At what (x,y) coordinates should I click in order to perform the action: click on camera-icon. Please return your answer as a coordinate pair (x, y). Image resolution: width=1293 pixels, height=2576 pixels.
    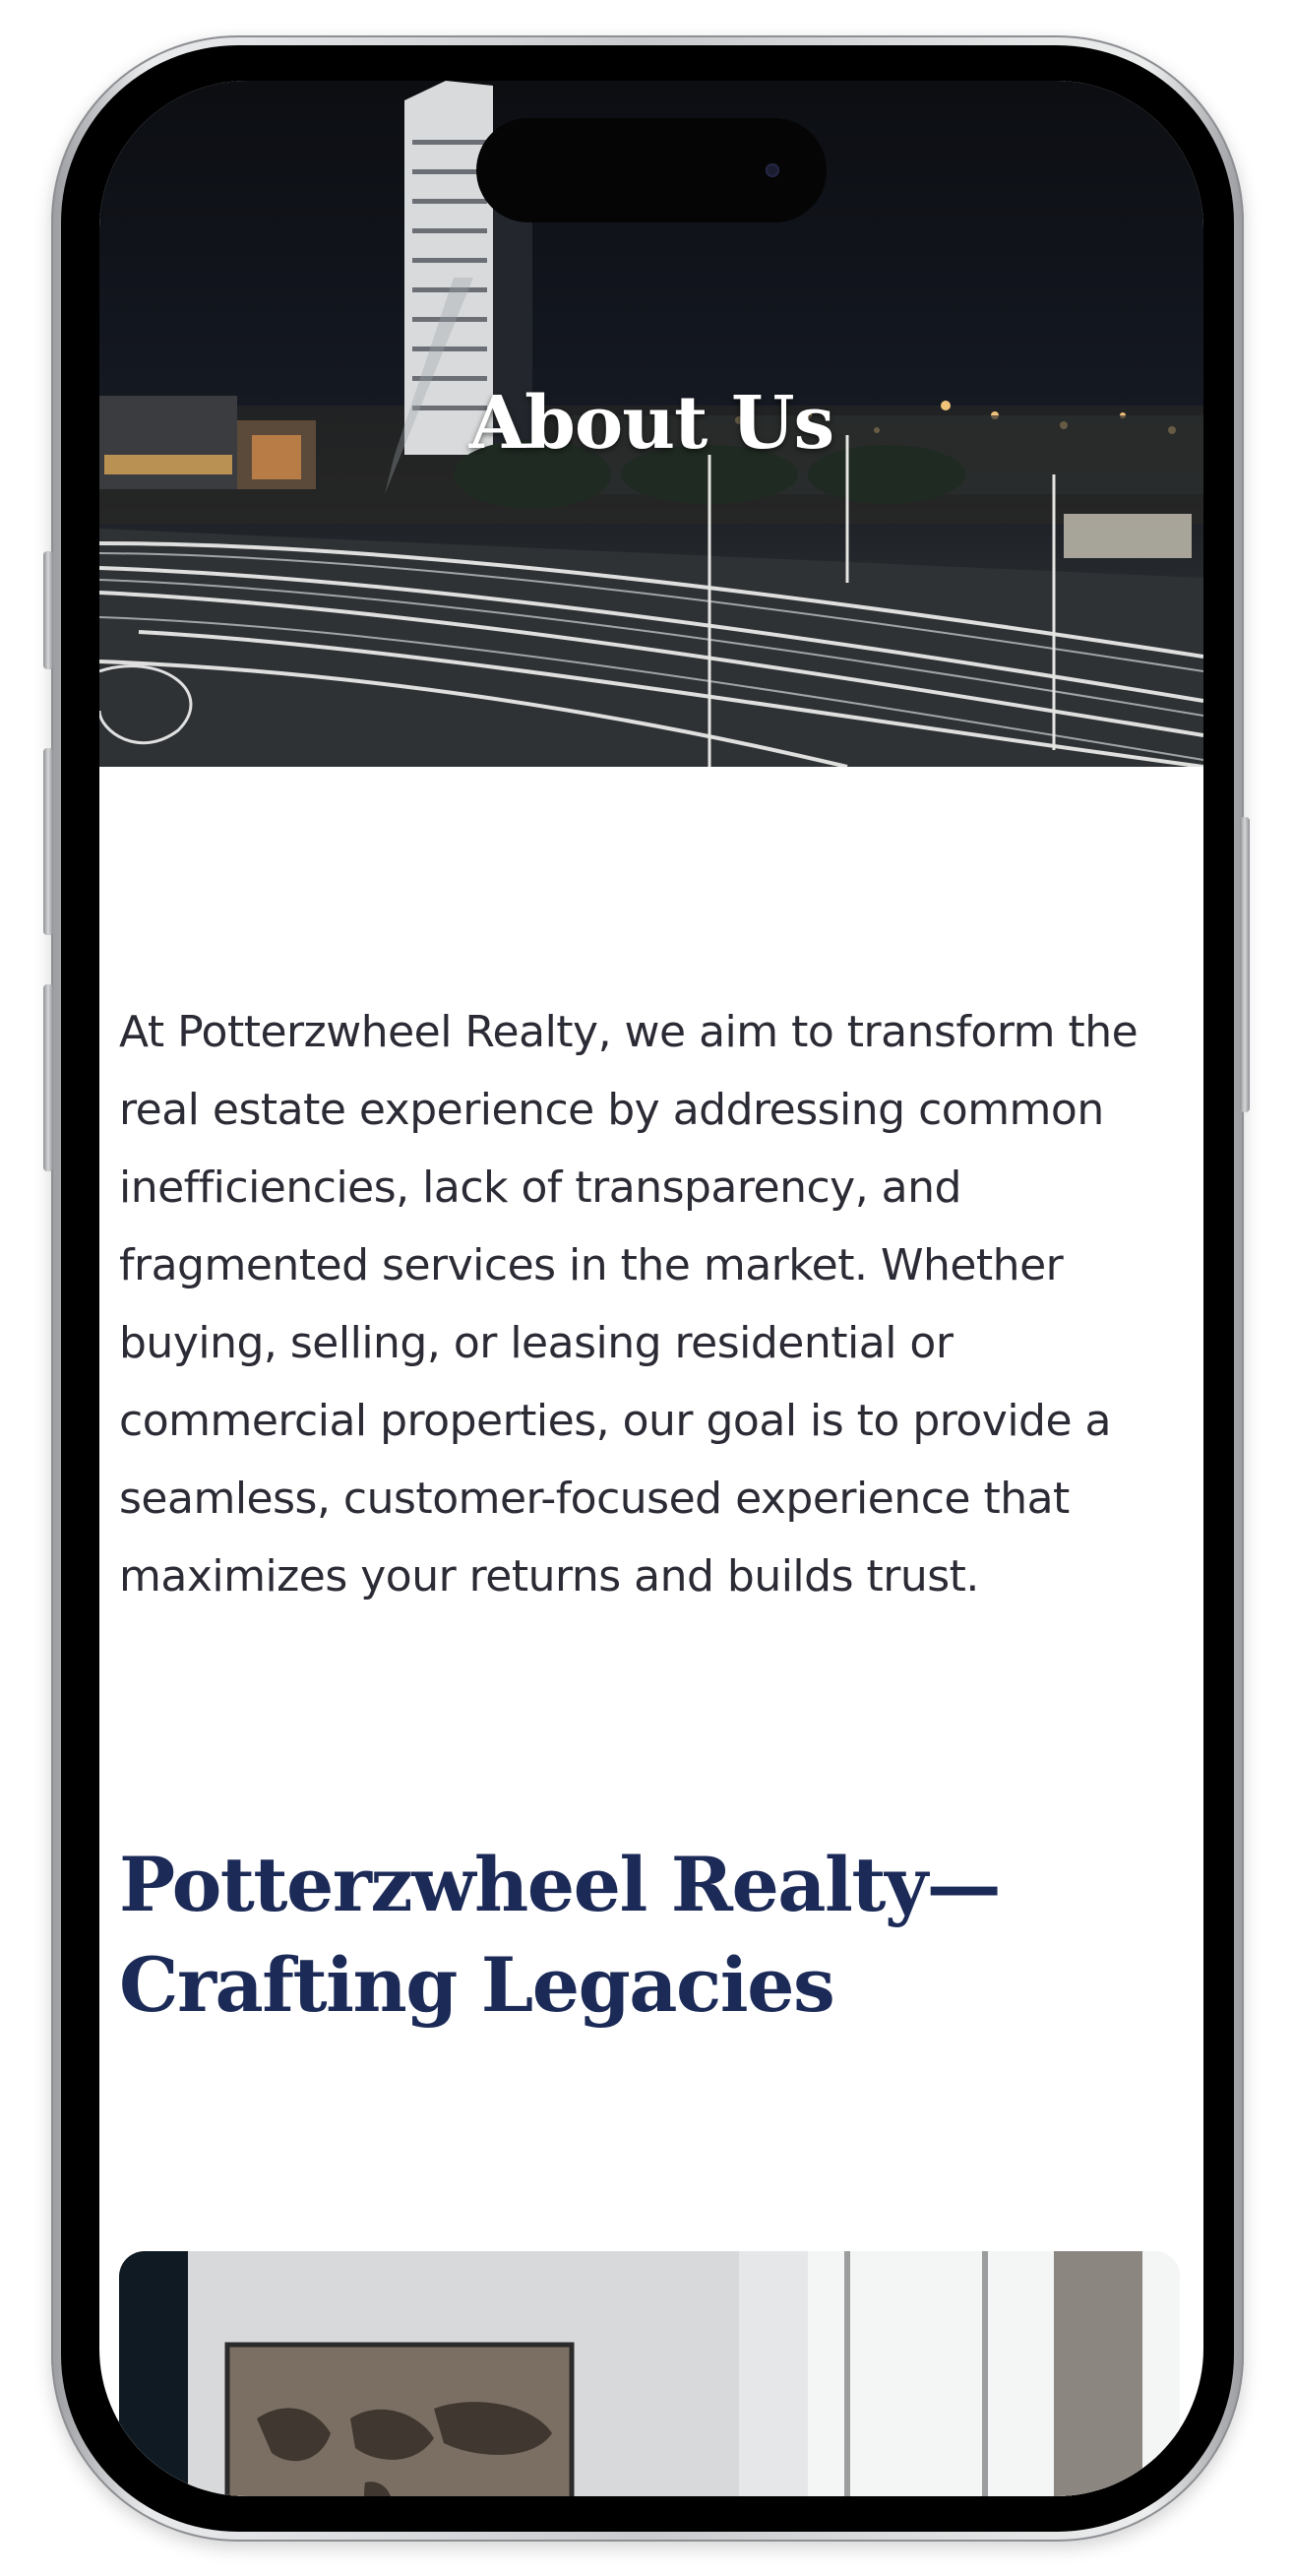
    Looking at the image, I should click on (772, 170).